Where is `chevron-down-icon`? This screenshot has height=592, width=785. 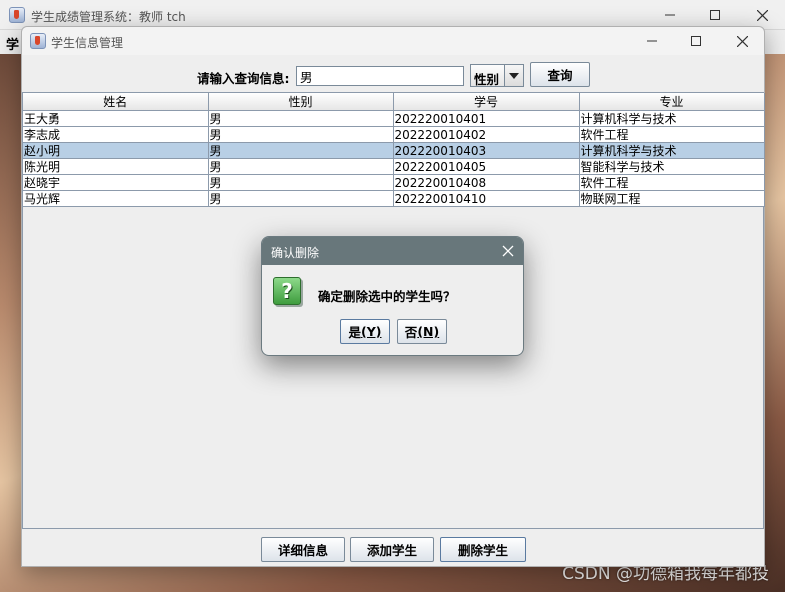
chevron-down-icon is located at coordinates (513, 75).